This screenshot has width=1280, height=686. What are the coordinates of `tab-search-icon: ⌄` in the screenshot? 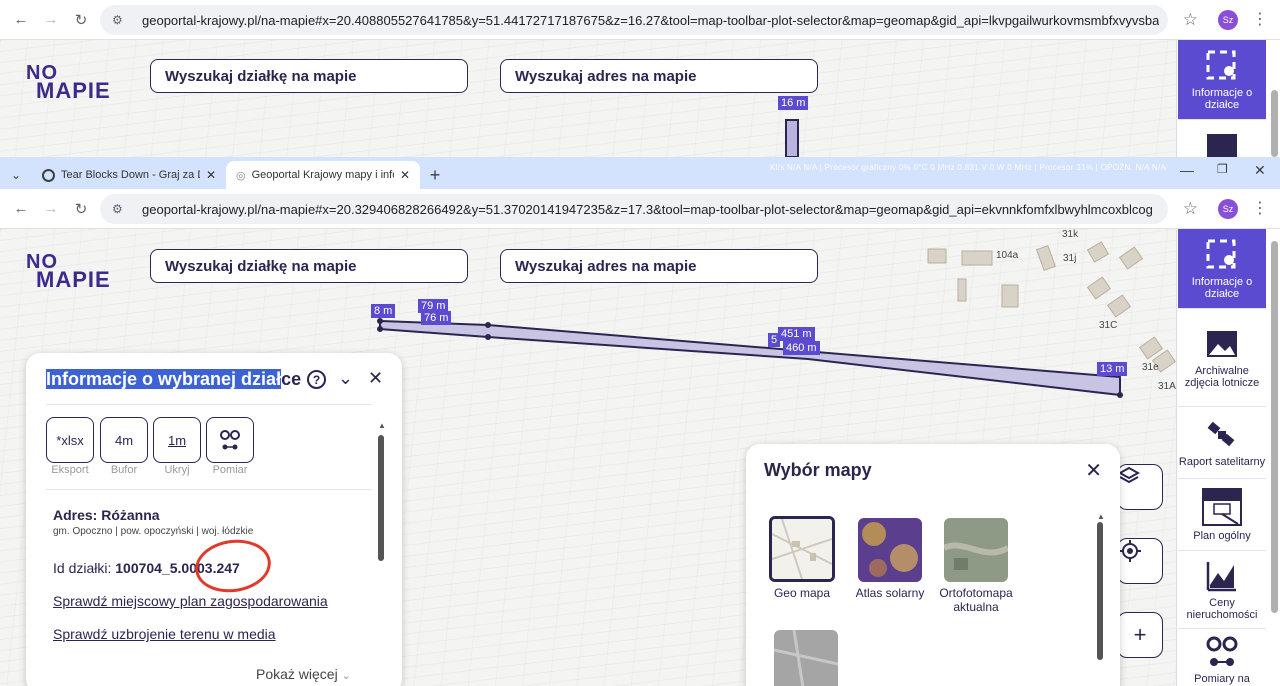 It's located at (16, 175).